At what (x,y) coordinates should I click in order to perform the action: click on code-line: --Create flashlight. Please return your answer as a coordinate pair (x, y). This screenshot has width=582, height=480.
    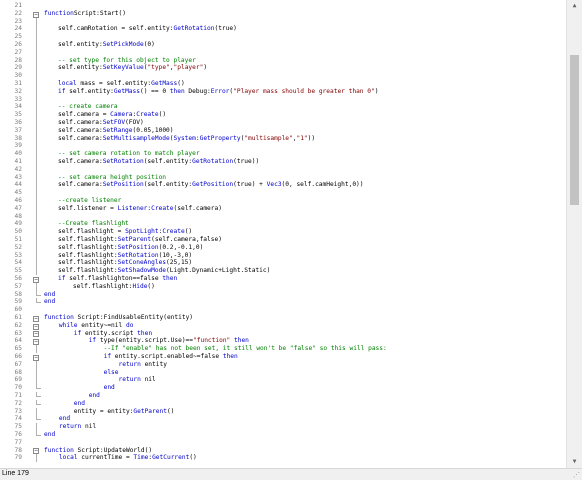
    Looking at the image, I should click on (93, 224).